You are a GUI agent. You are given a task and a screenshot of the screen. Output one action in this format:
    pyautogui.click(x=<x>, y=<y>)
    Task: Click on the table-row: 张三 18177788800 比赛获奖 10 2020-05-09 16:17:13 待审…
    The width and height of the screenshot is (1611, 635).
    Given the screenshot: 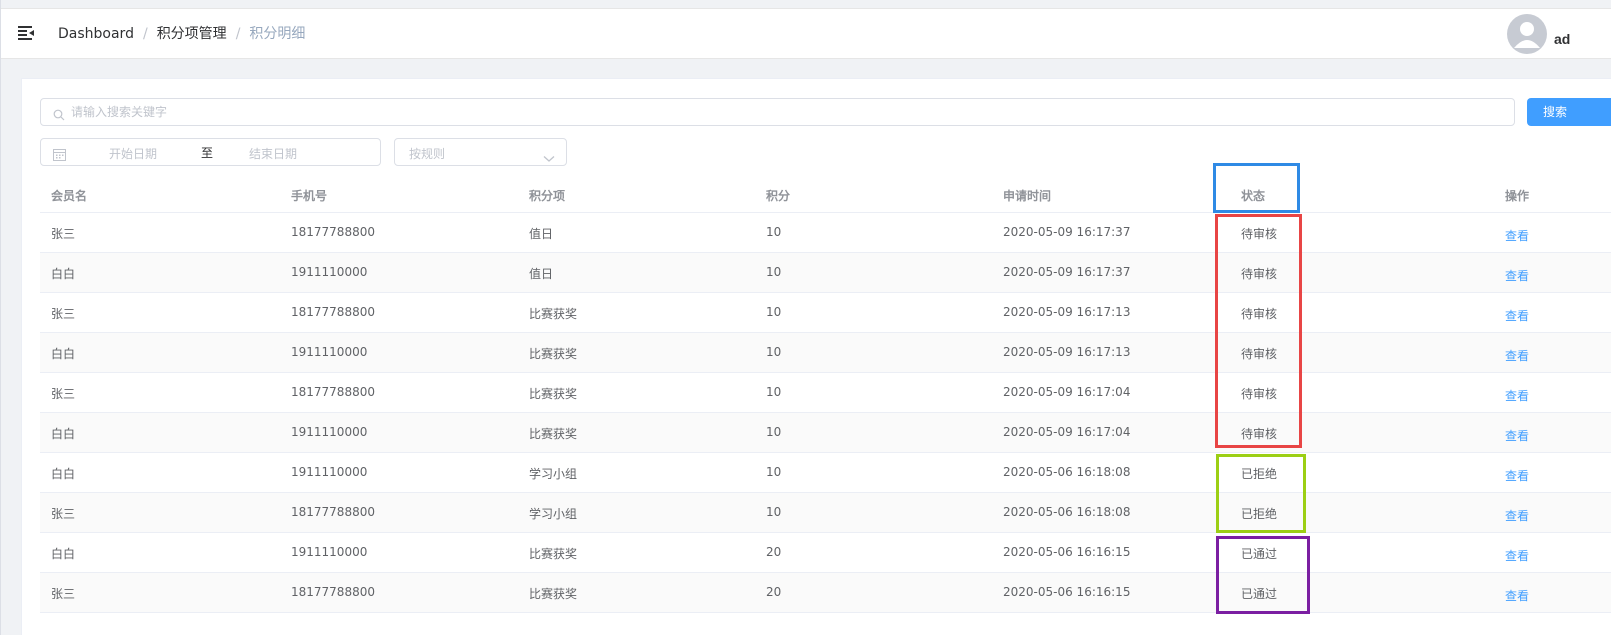 What is the action you would take?
    pyautogui.click(x=825, y=313)
    